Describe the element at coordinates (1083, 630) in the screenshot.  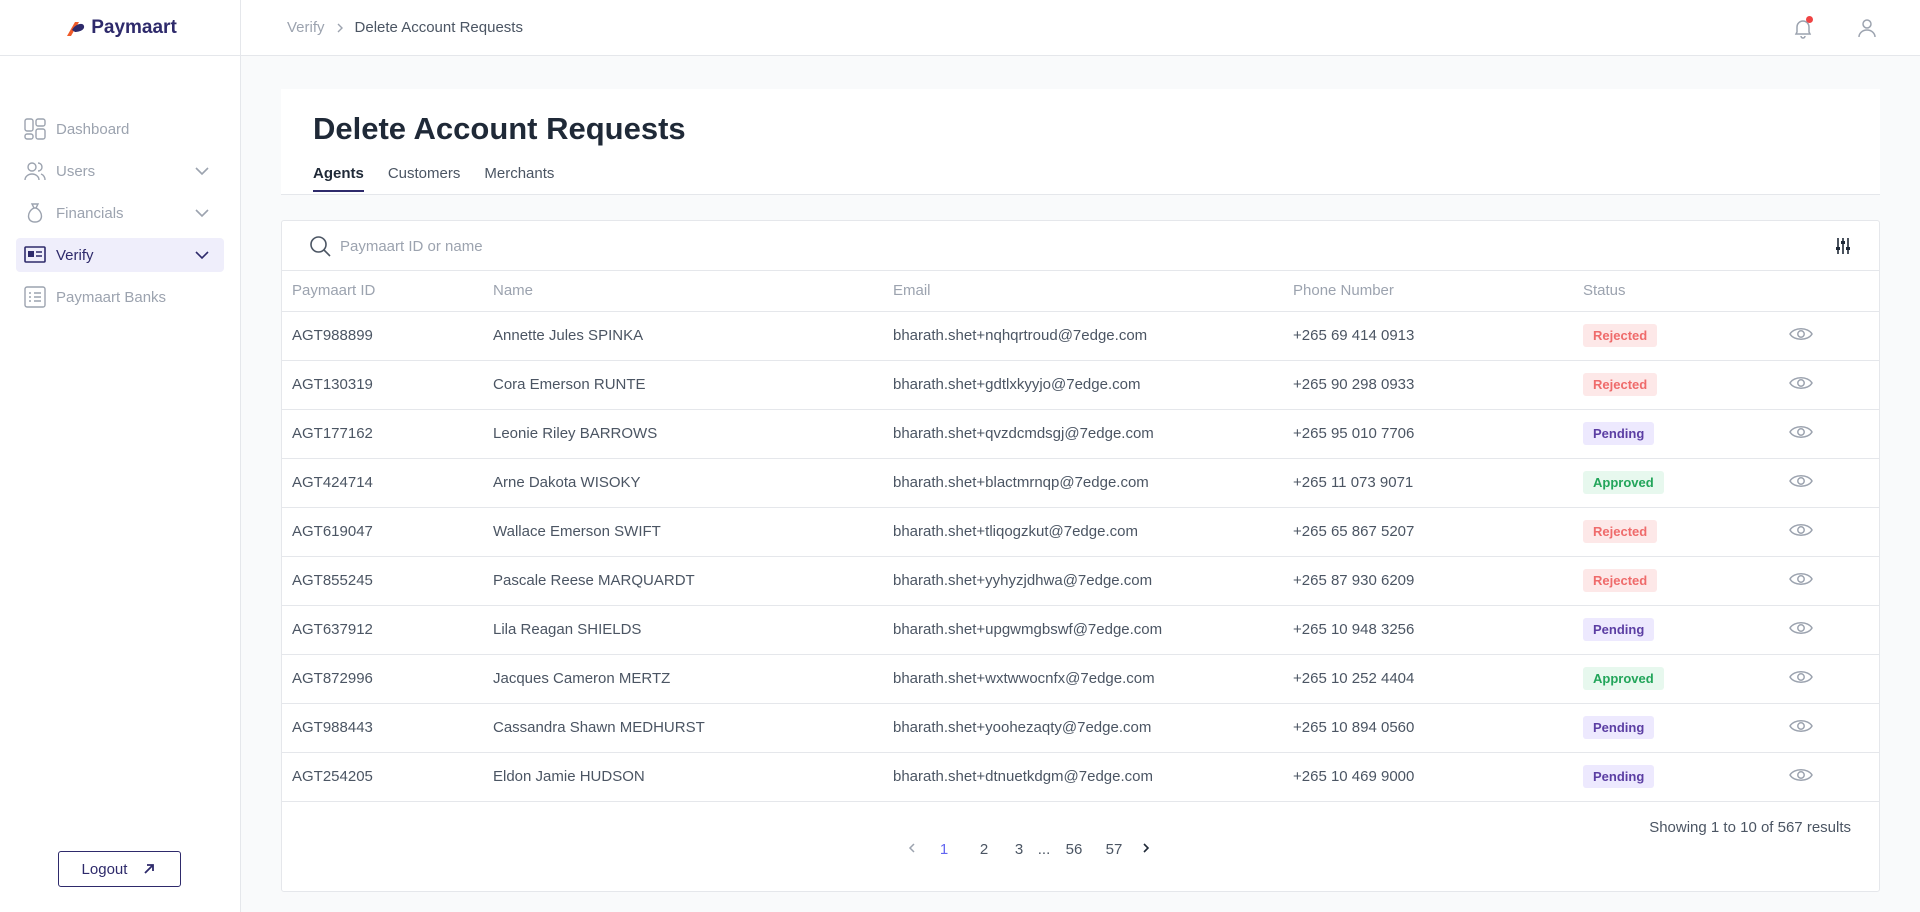
I see `cell-email: bharath.shet+upgwmgbswf@7edge.com` at that location.